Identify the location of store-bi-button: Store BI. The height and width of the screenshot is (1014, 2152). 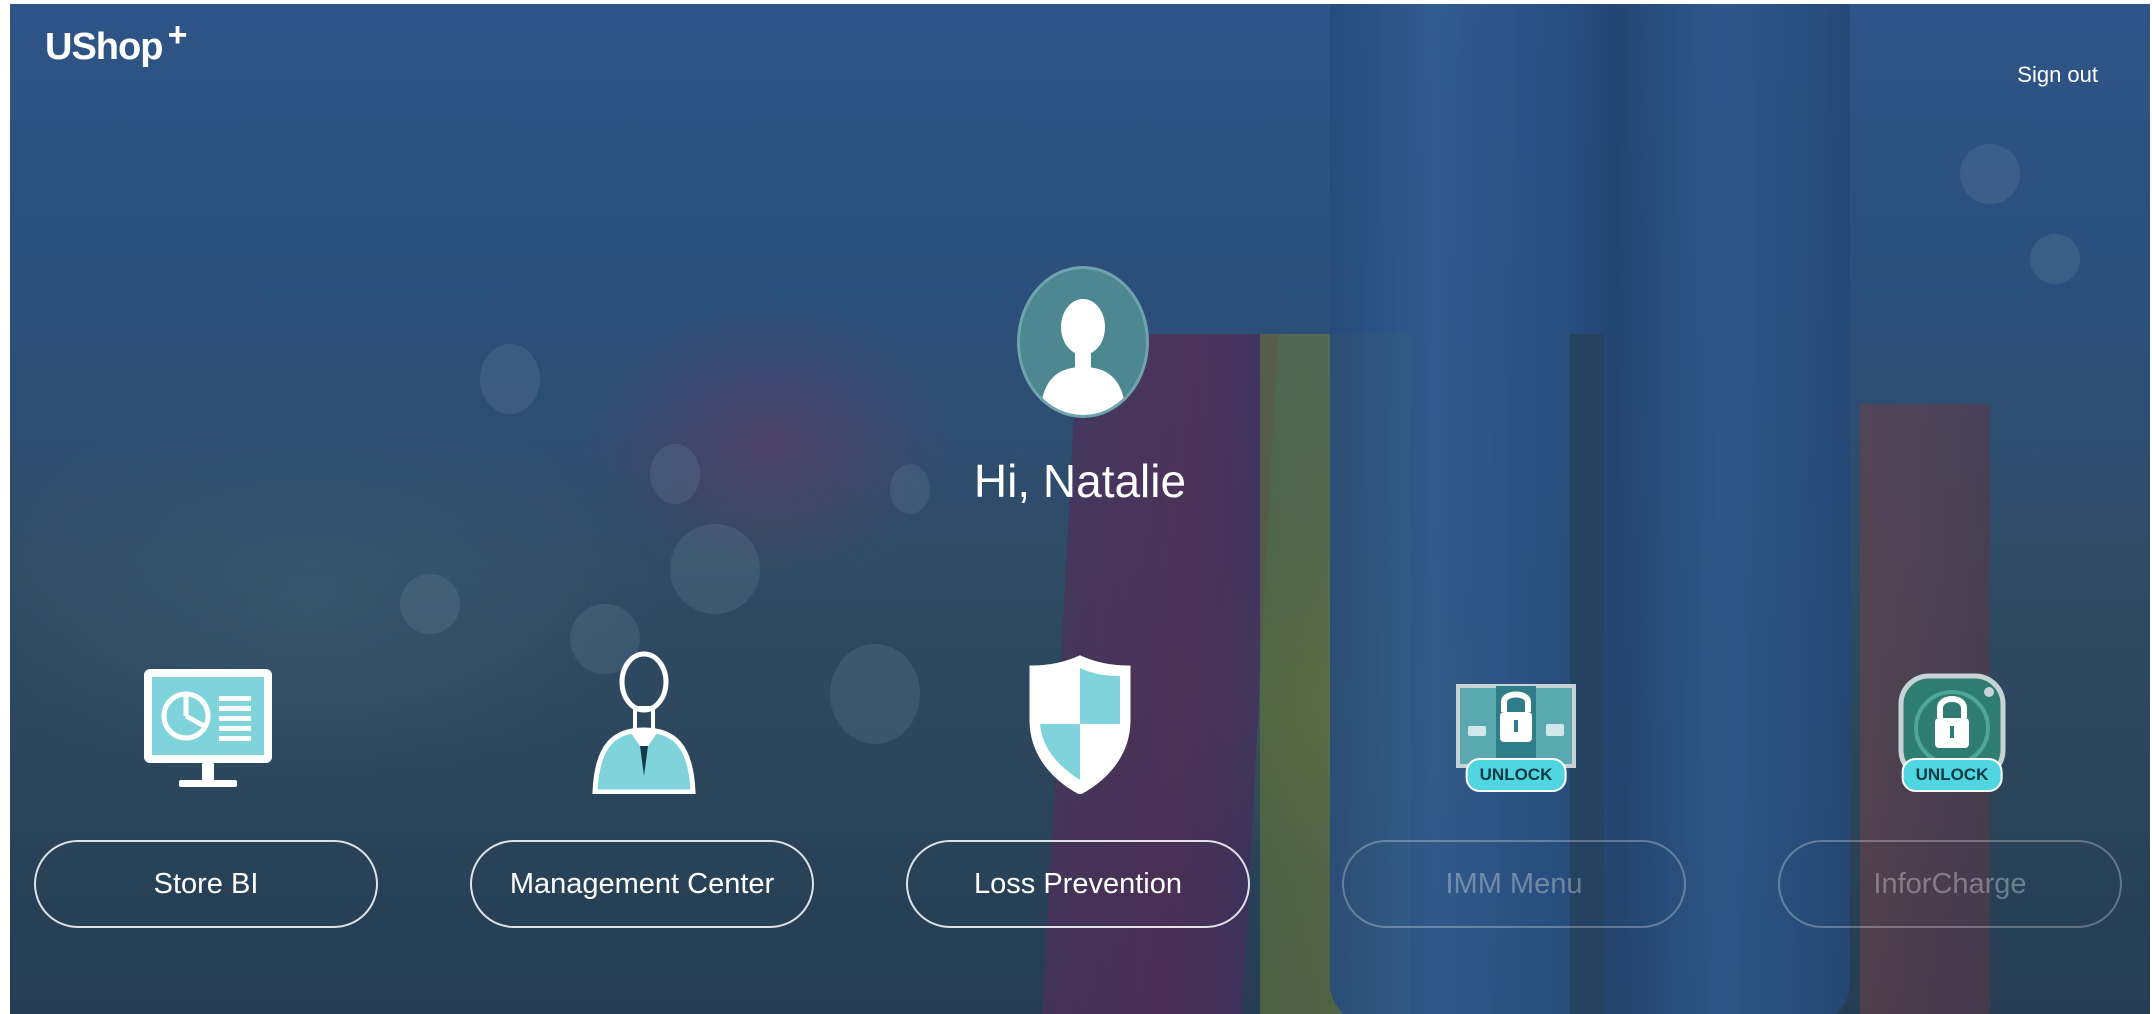
(206, 884).